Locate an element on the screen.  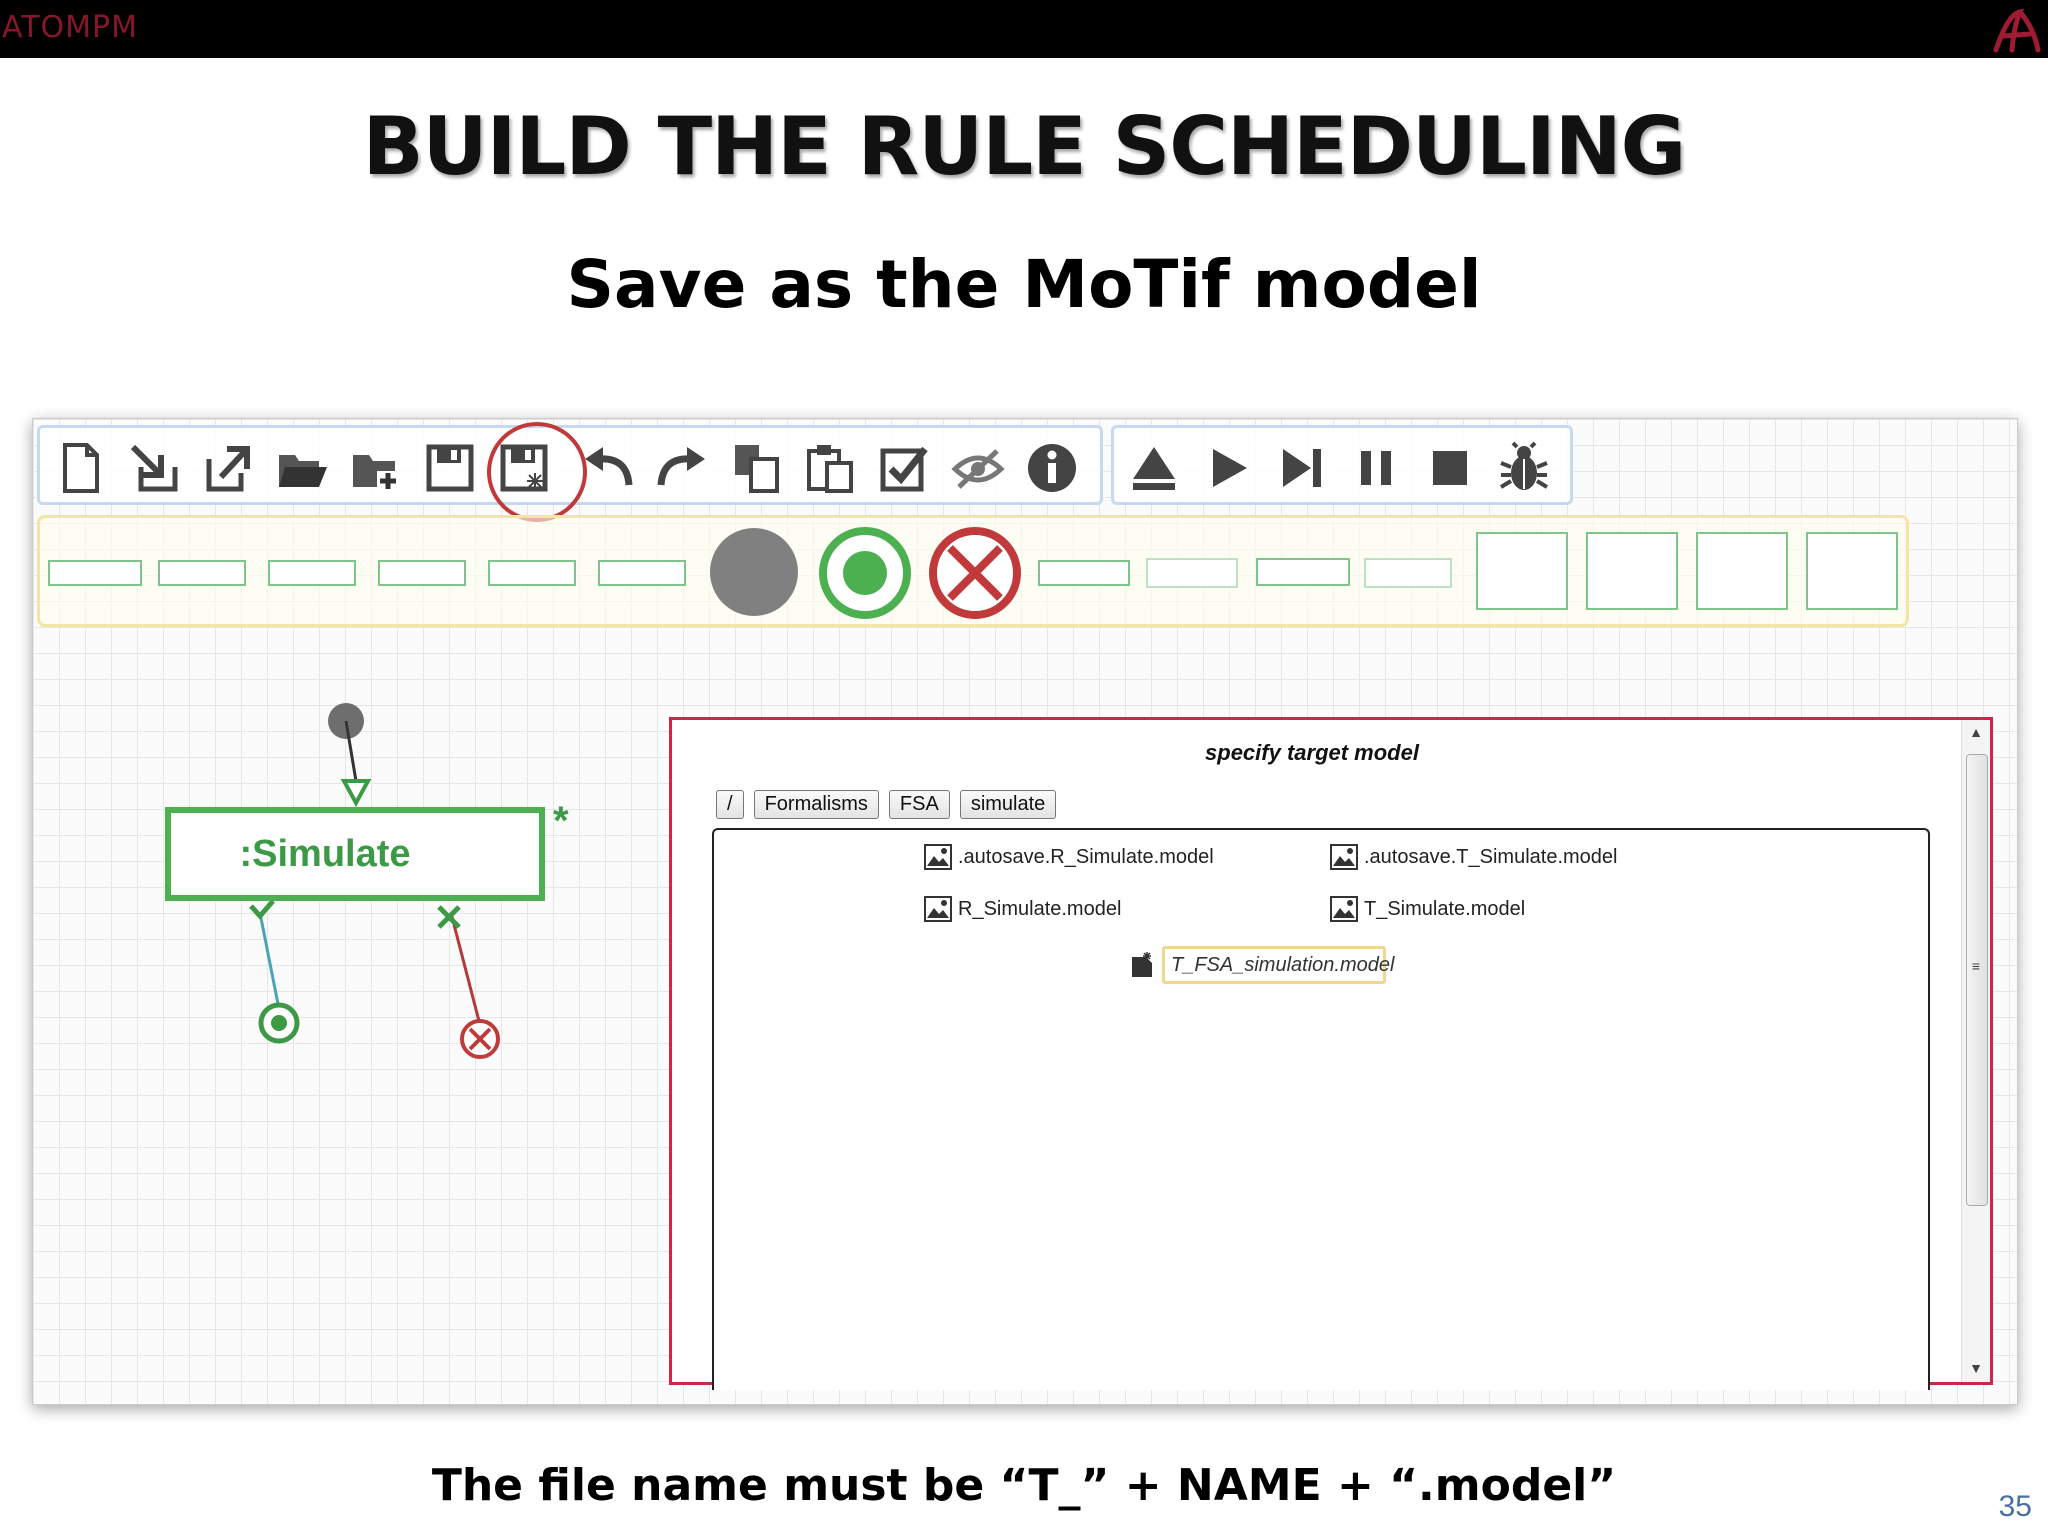
palette-item-sequence is located at coordinates (1192, 573).